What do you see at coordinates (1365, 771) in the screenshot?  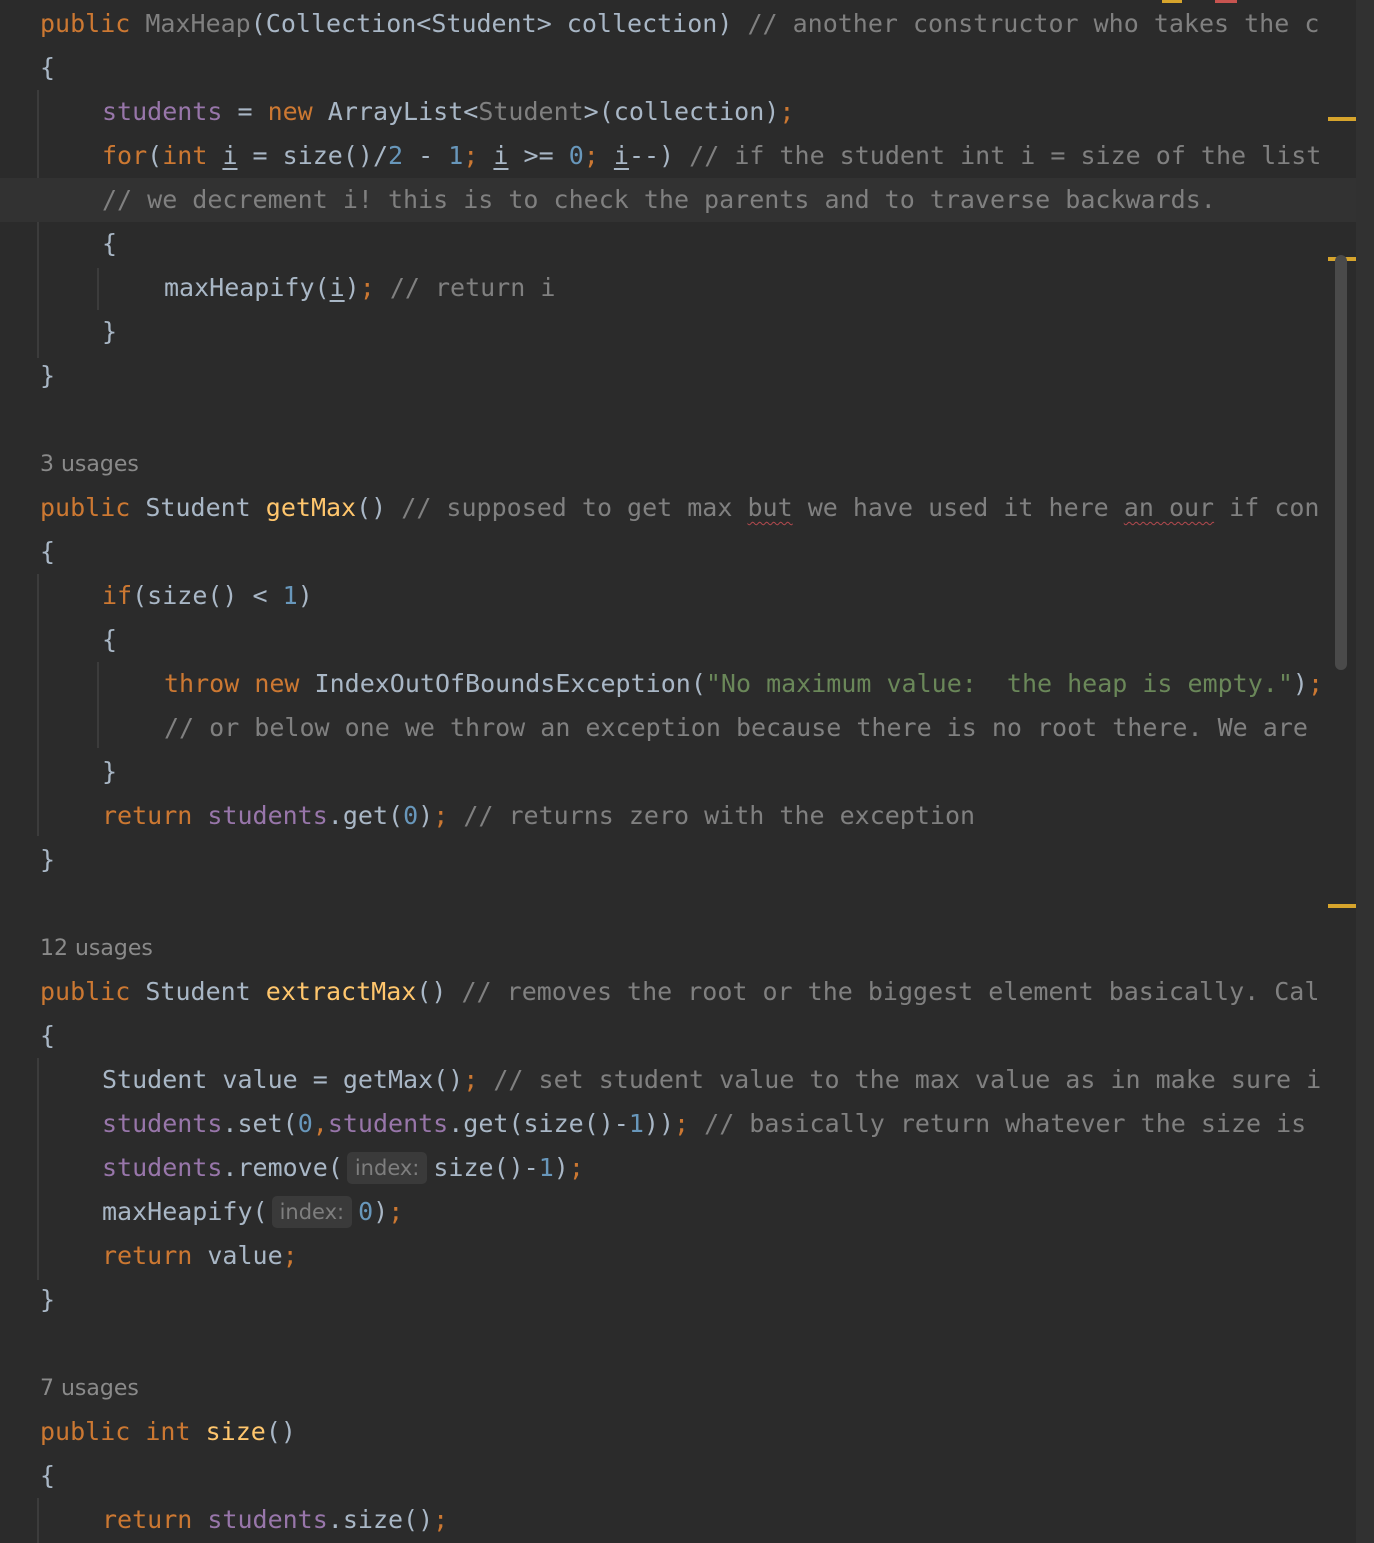 I see `vertical-scrollbar` at bounding box center [1365, 771].